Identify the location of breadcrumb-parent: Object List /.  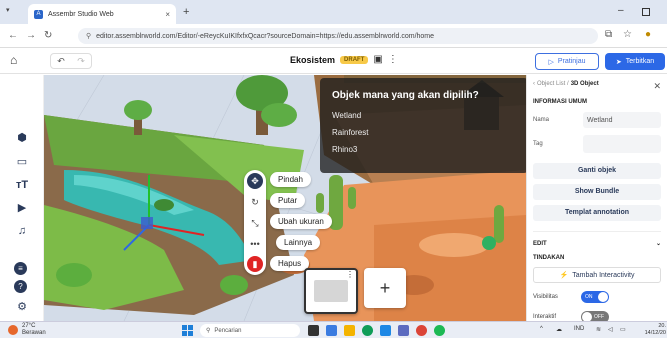
(553, 84).